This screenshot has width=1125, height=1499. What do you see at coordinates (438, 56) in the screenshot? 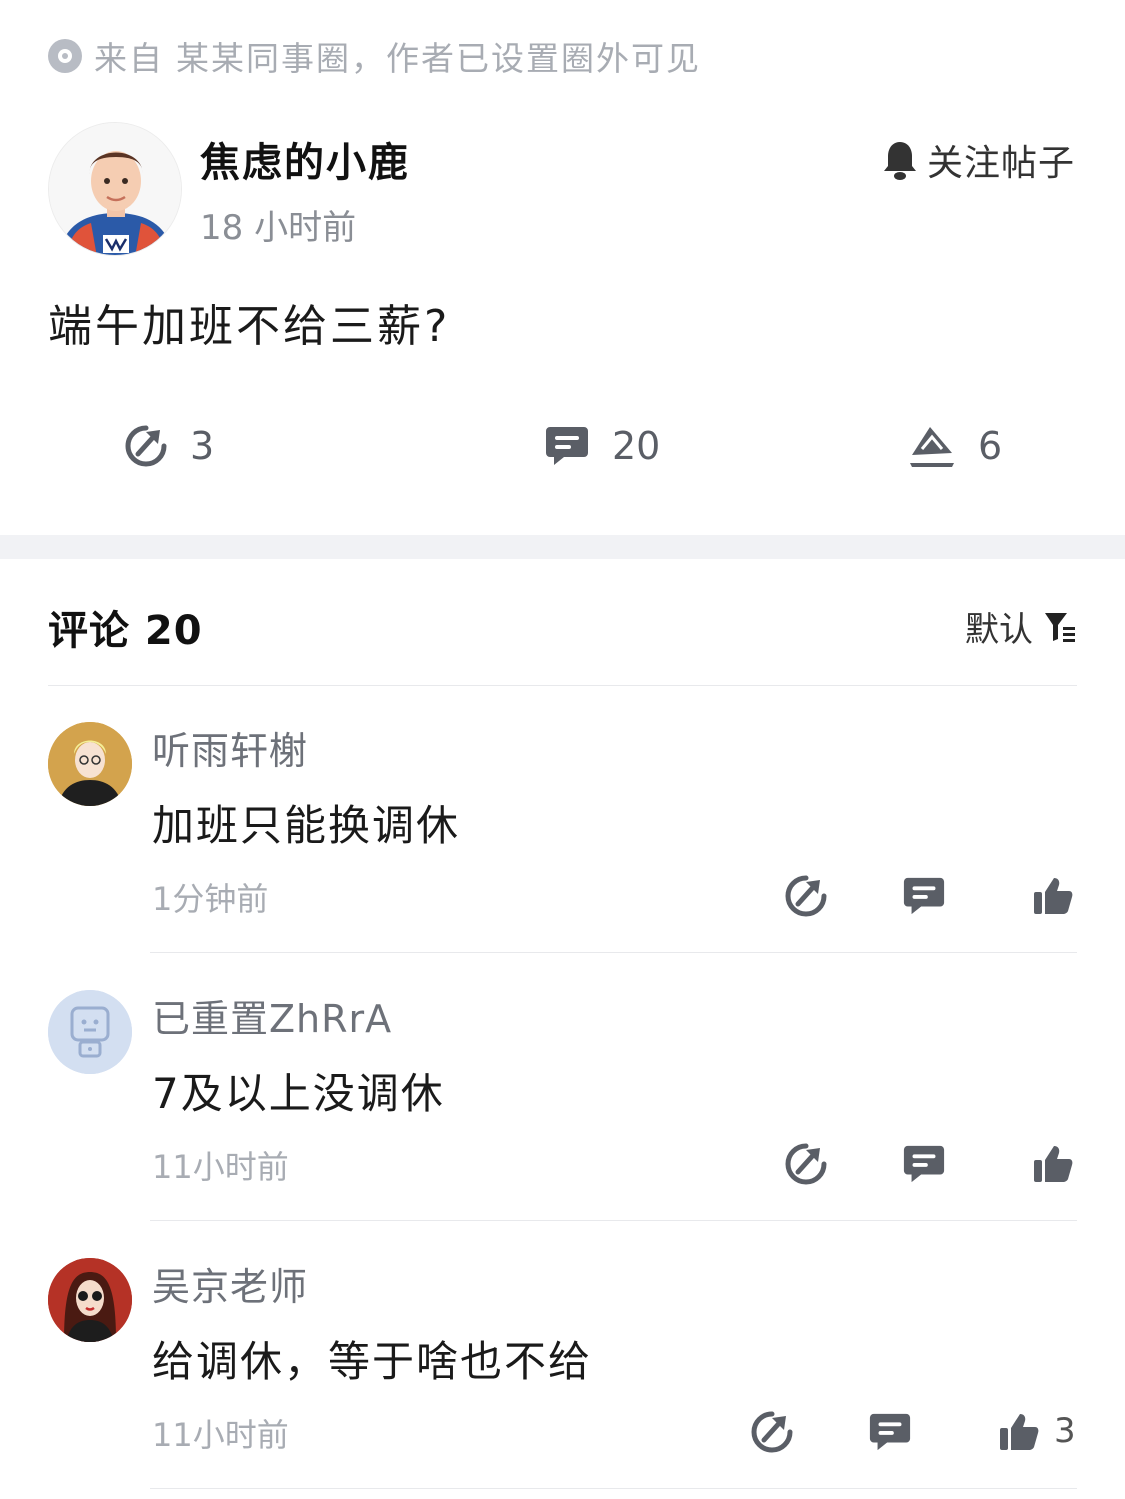
I see `source-circle: 某某同事圈，作者已设置圈外可见` at bounding box center [438, 56].